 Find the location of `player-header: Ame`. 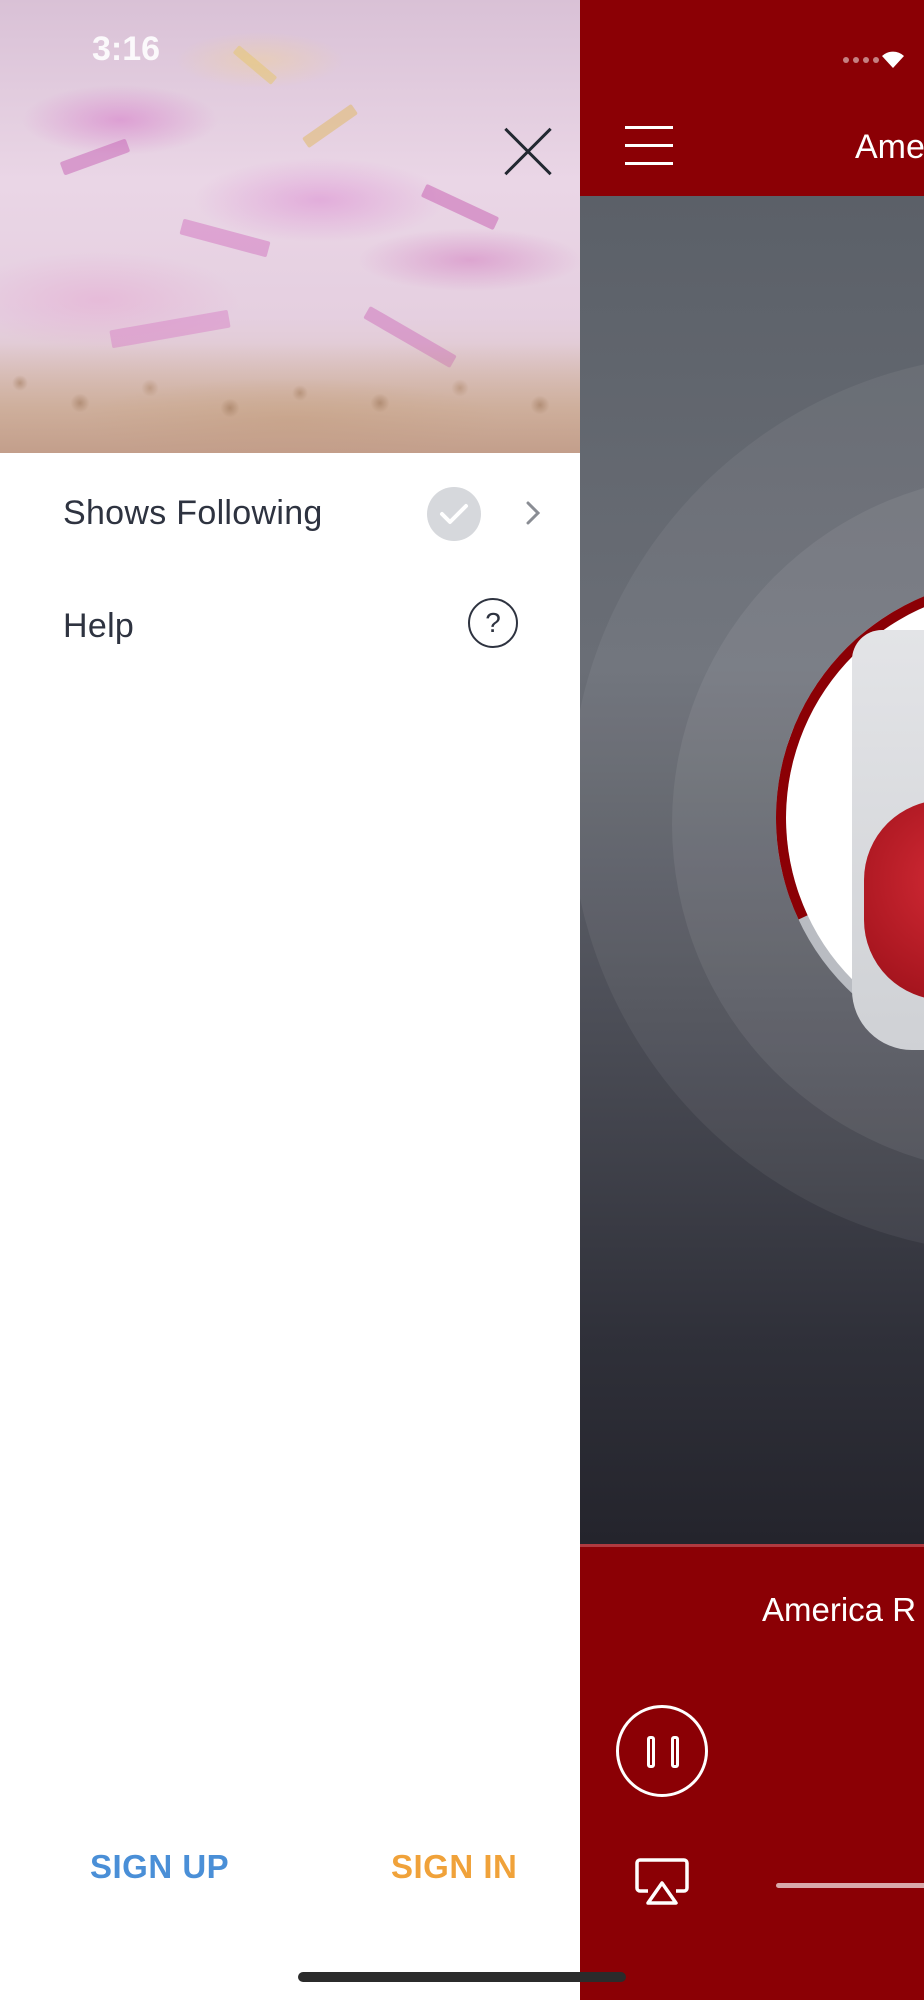

player-header: Ame is located at coordinates (752, 98).